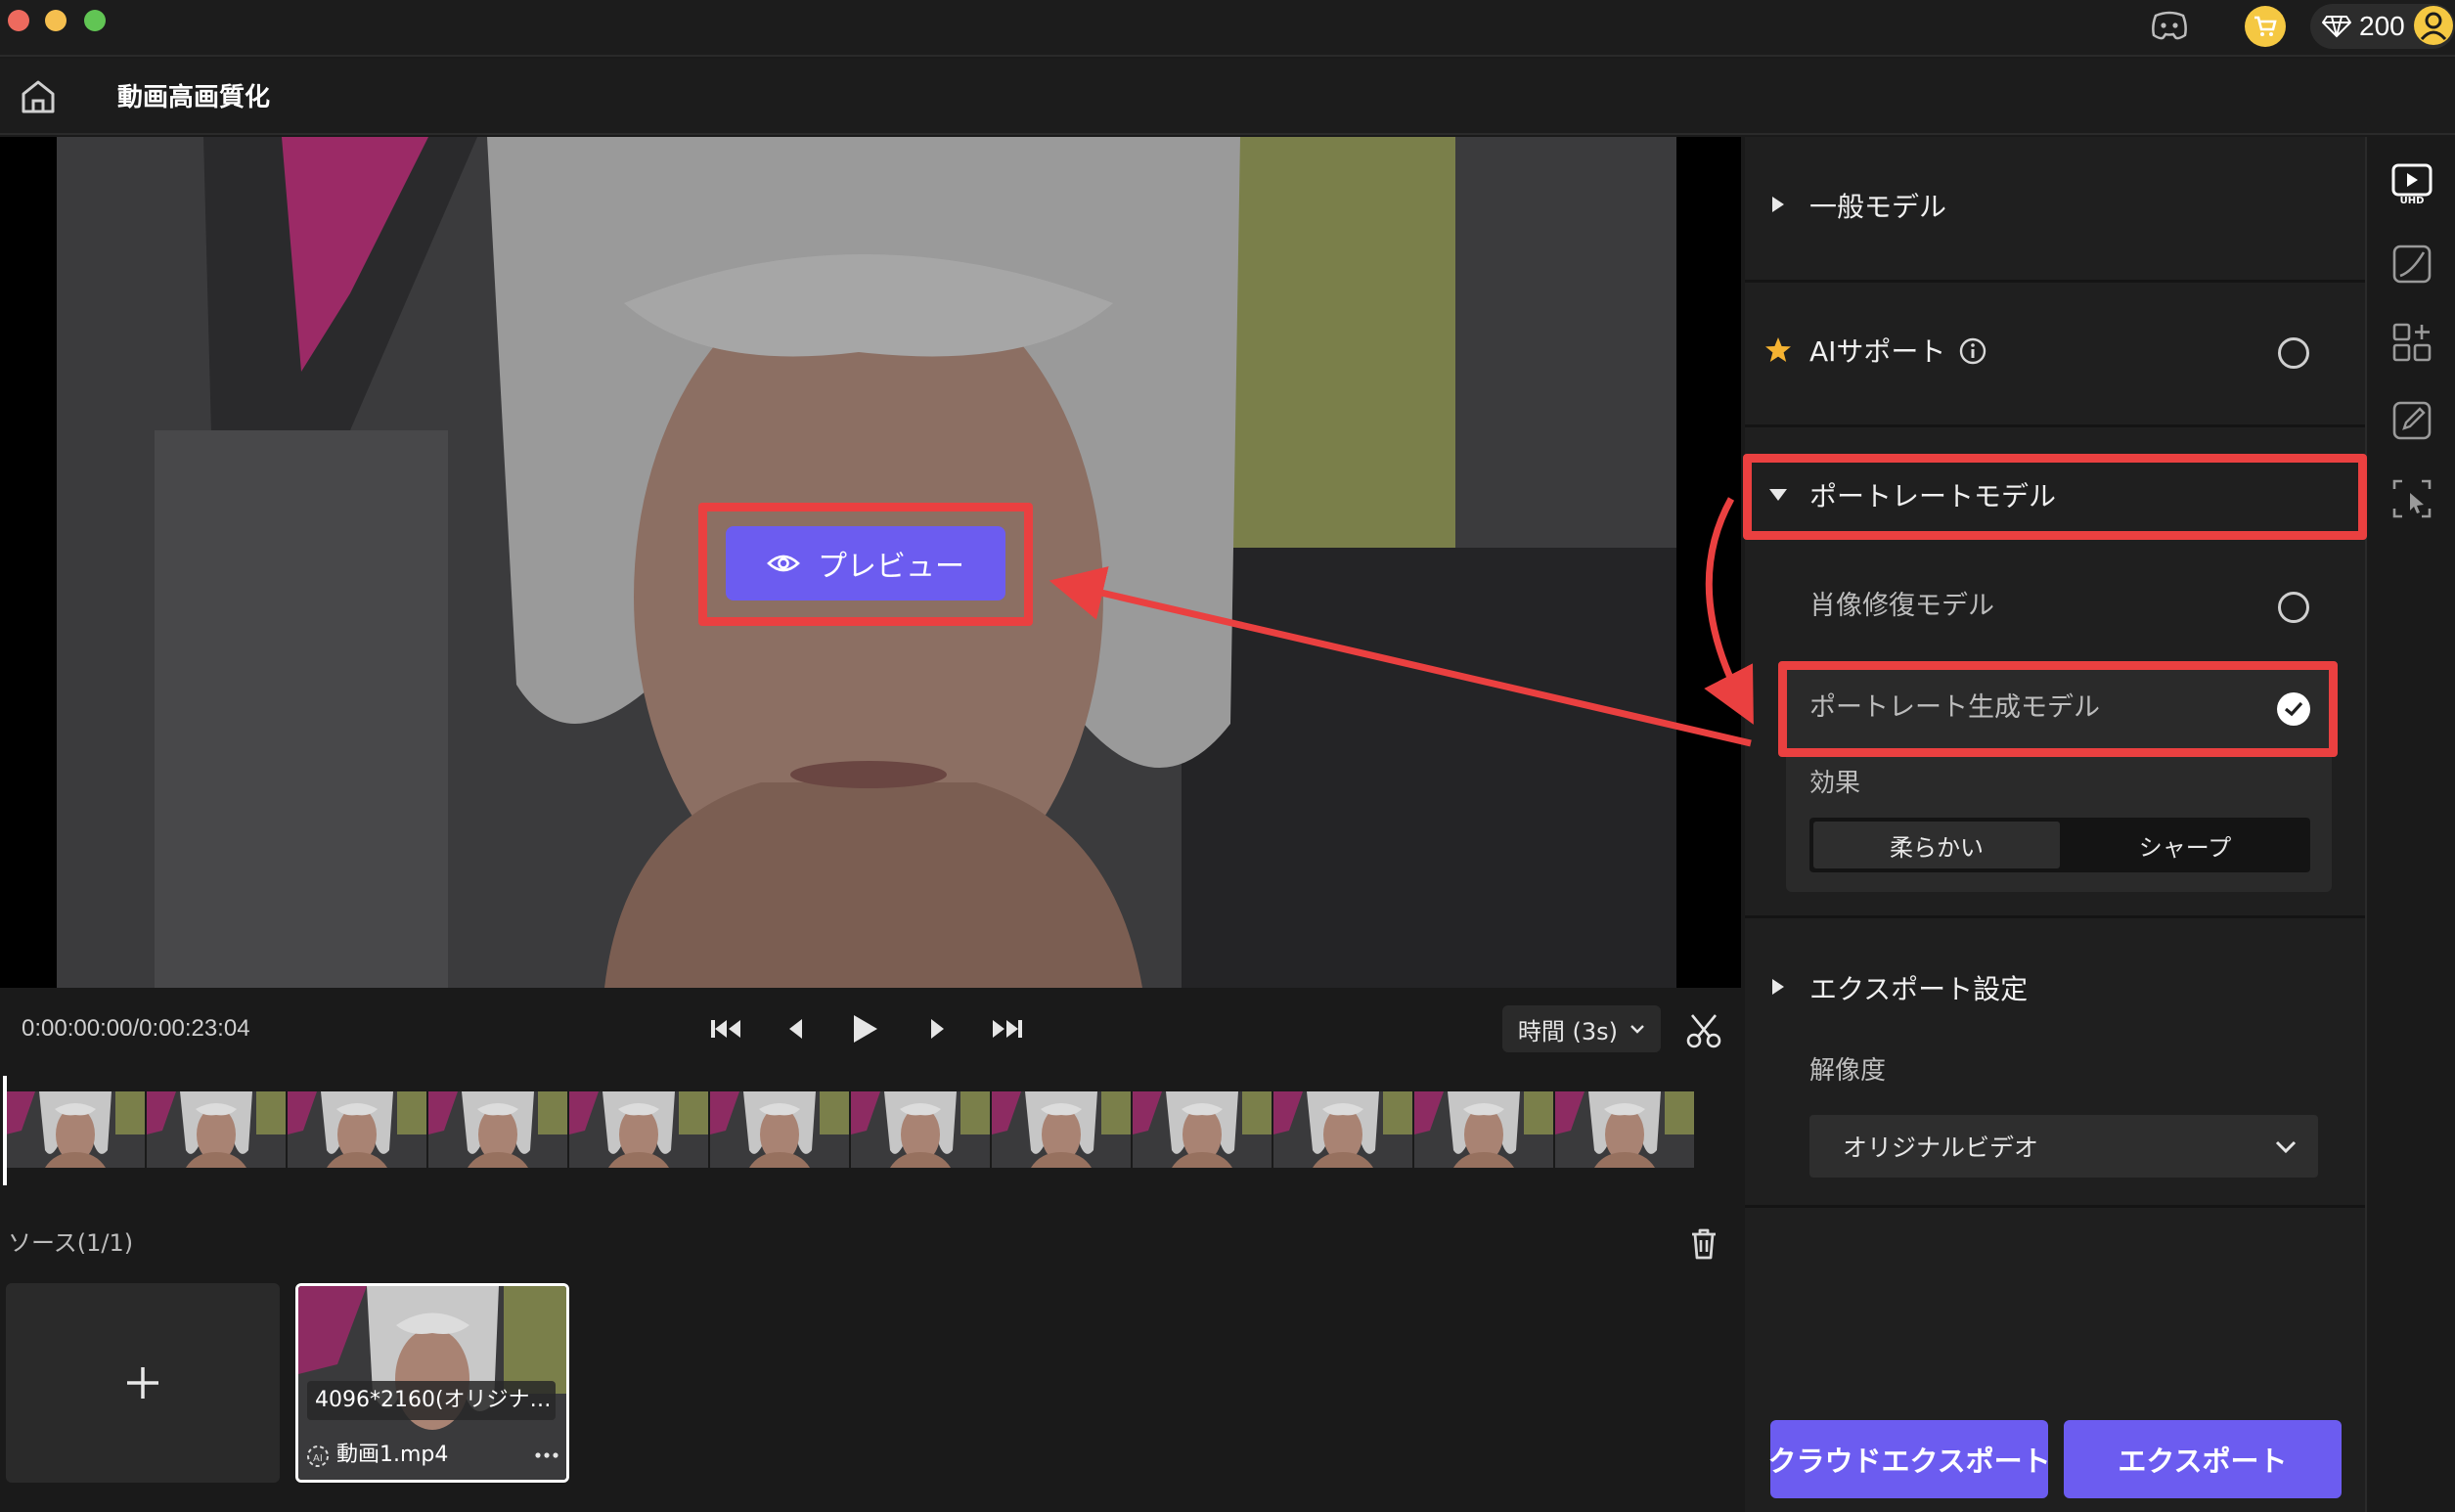  I want to click on add-media-button, so click(143, 1383).